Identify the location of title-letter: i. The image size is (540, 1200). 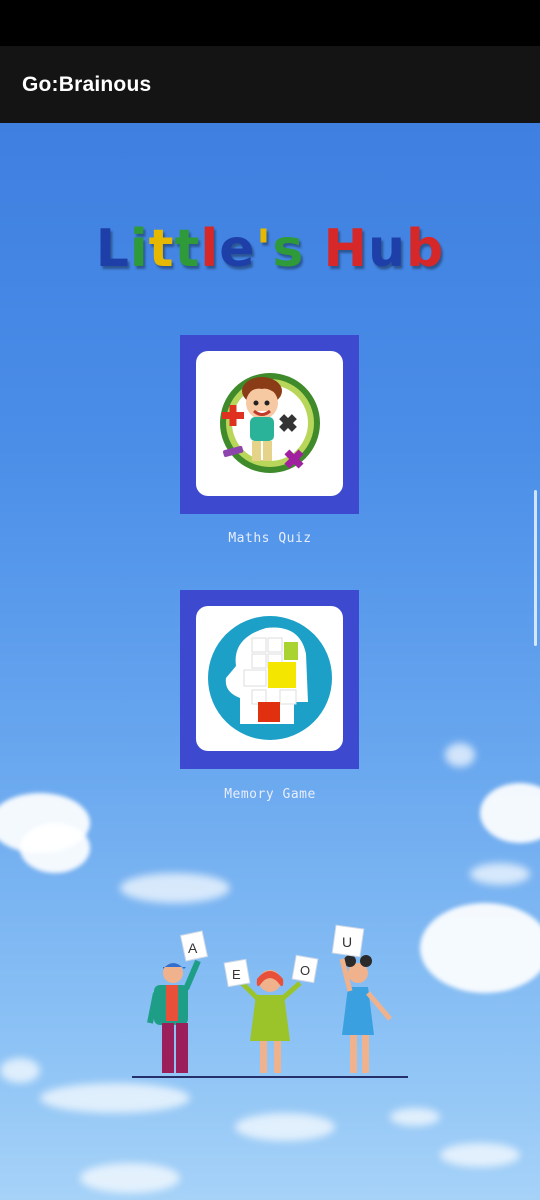
(139, 249).